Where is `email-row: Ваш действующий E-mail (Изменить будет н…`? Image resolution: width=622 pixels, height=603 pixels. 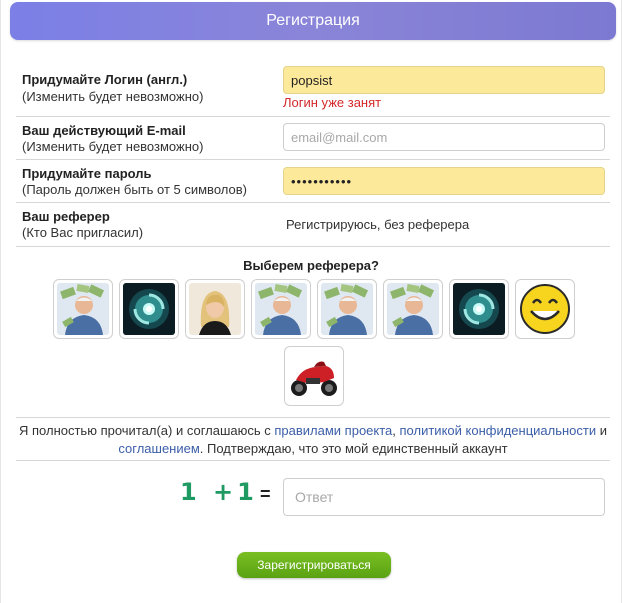 email-row: Ваш действующий E-mail (Изменить будет н… is located at coordinates (313, 138).